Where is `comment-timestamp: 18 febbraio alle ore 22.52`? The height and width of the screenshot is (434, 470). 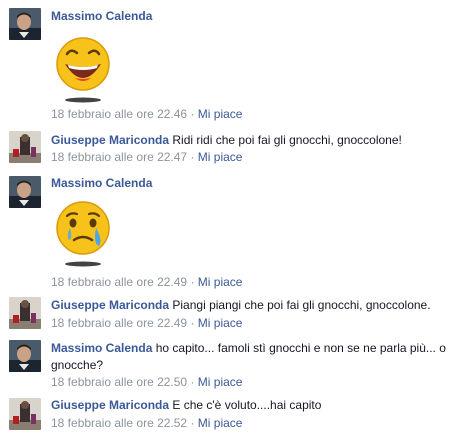 comment-timestamp: 18 febbraio alle ore 22.52 is located at coordinates (119, 423).